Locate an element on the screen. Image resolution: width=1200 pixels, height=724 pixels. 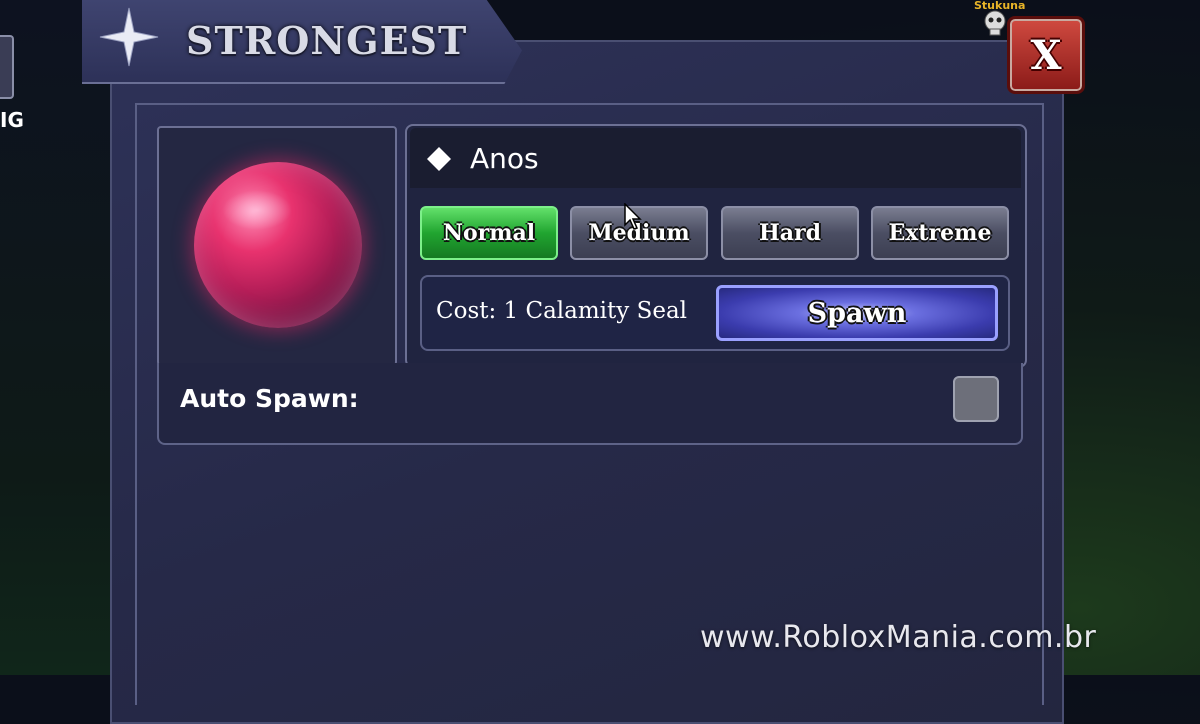
spawn-button: Spawn is located at coordinates (857, 313).